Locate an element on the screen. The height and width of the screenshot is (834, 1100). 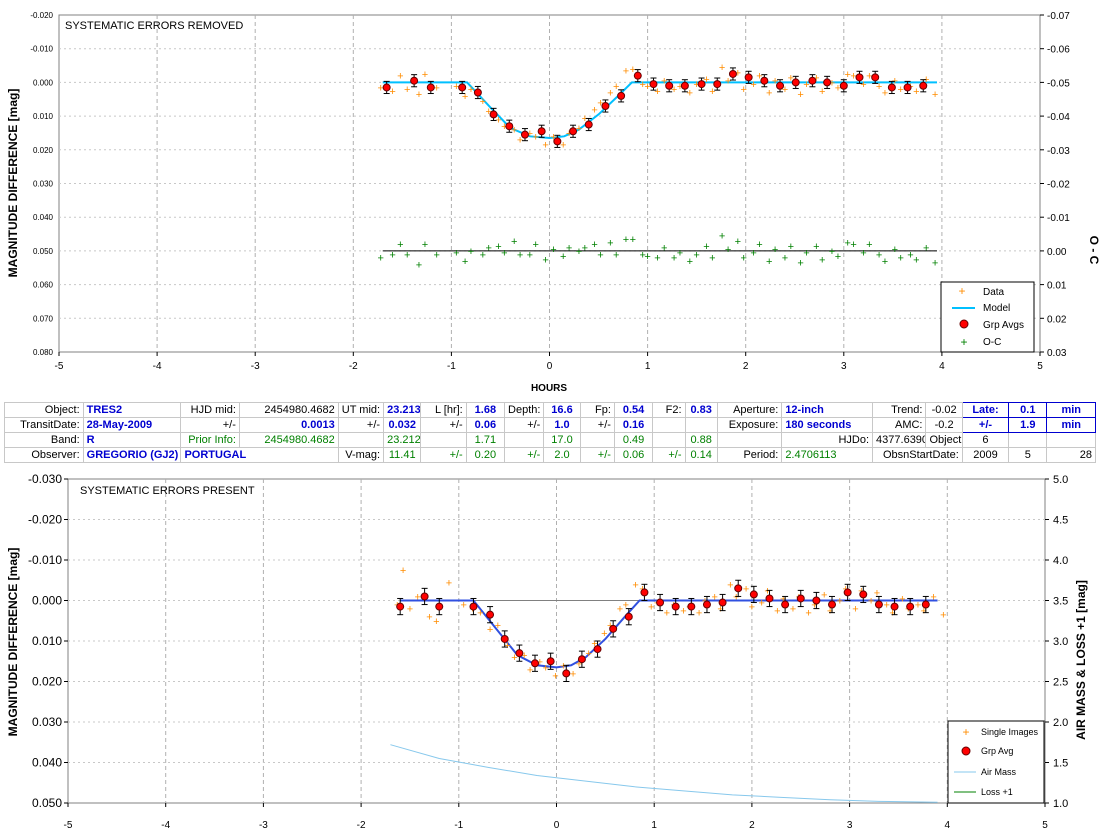
period-label: Period: is located at coordinates (749, 455).